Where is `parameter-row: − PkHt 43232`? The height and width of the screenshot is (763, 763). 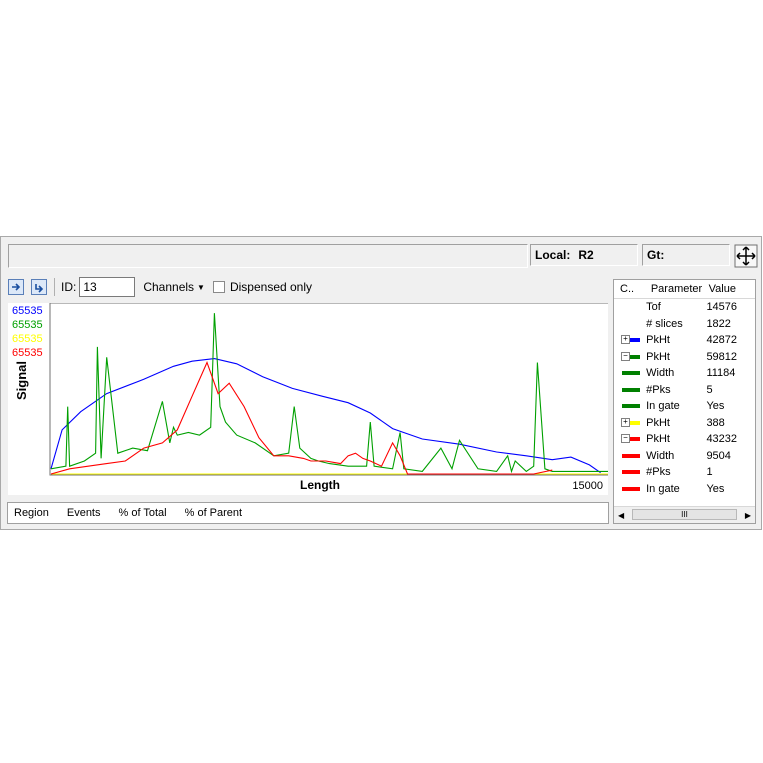
parameter-row: − PkHt 43232 is located at coordinates (684, 439).